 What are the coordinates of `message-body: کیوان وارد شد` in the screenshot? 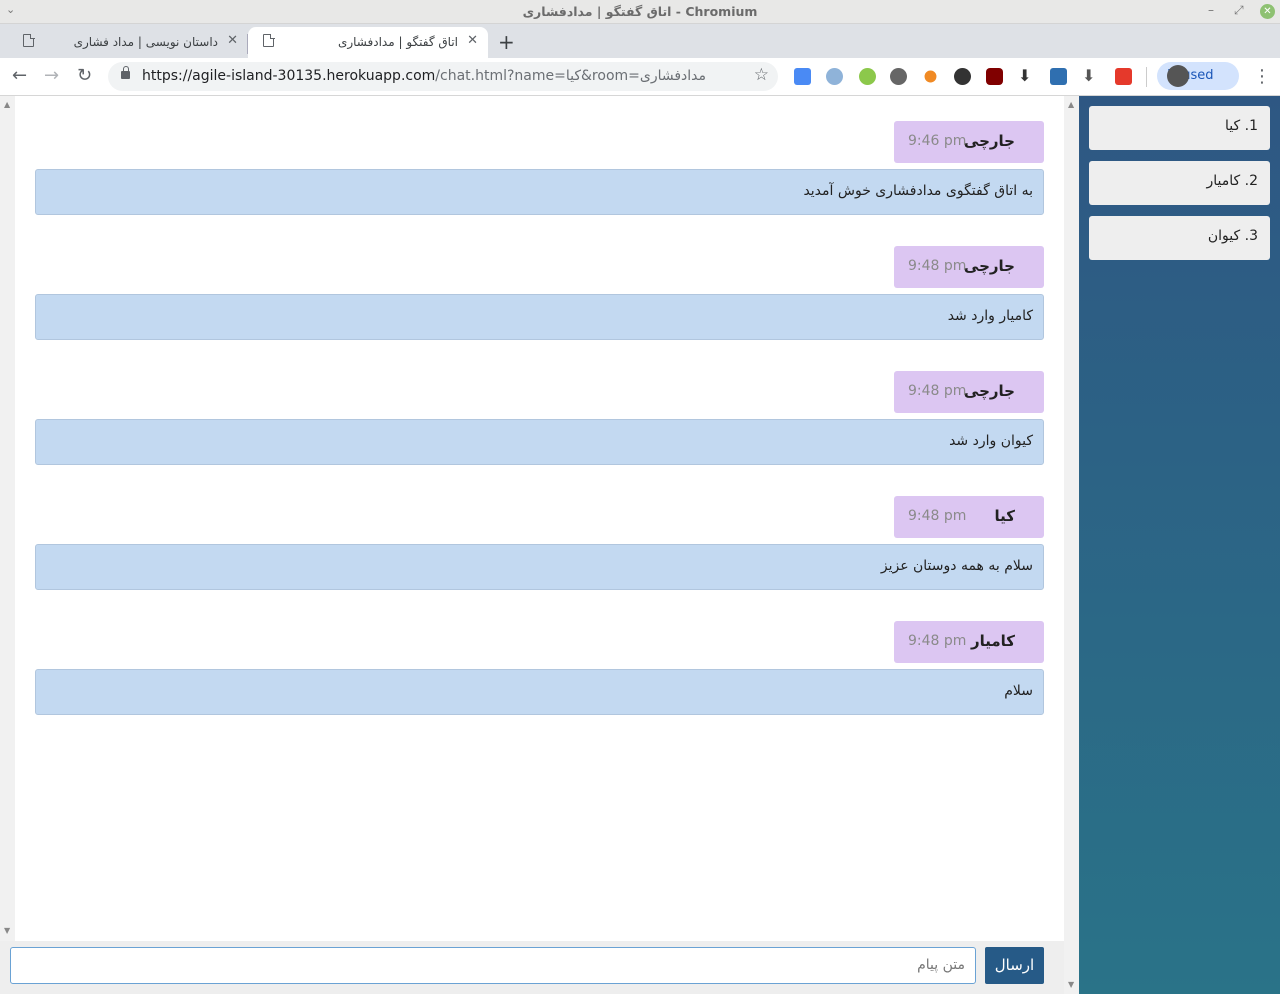 It's located at (539, 442).